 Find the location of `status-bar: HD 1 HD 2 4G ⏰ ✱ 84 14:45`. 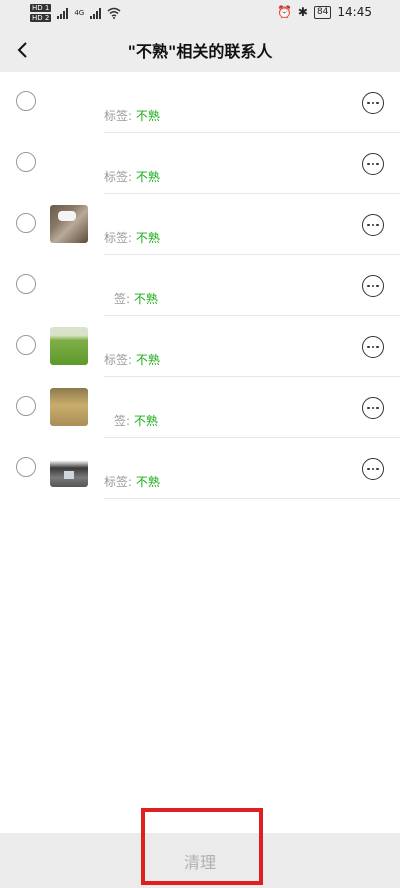

status-bar: HD 1 HD 2 4G ⏰ ✱ 84 14:45 is located at coordinates (200, 14).